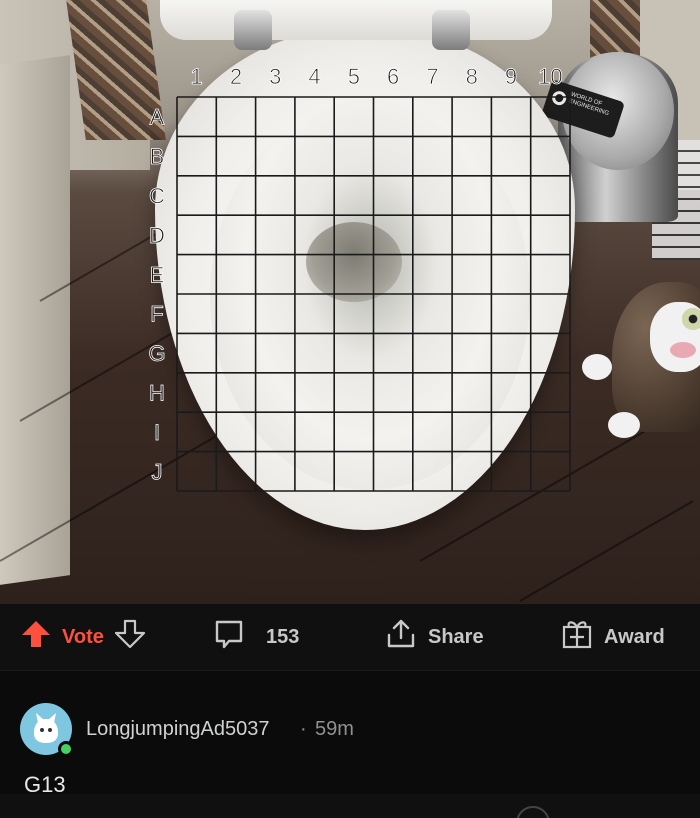 This screenshot has height=818, width=700. Describe the element at coordinates (456, 636) in the screenshot. I see `share-label: Share` at that location.